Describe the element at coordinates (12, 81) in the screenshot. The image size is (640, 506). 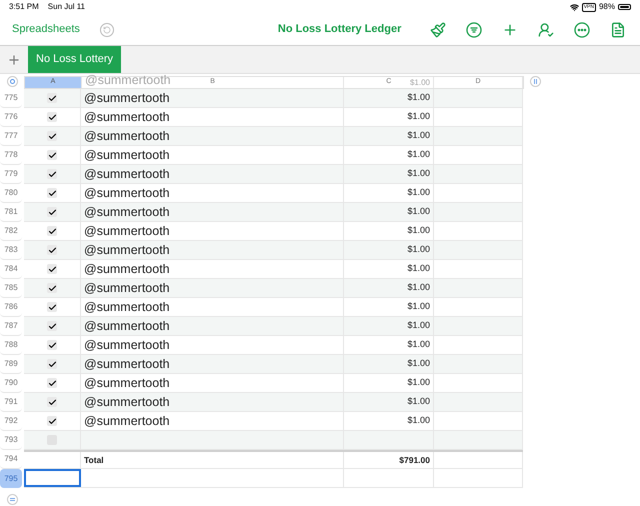
I see `select-all-icon` at that location.